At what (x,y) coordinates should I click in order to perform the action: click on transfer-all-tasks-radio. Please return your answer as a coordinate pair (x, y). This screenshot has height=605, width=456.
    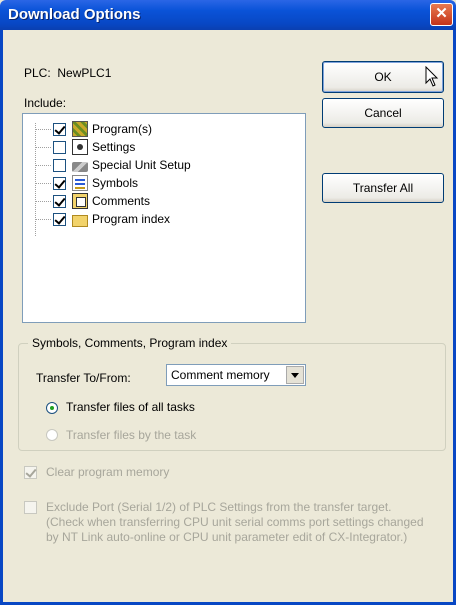
    Looking at the image, I should click on (52, 408).